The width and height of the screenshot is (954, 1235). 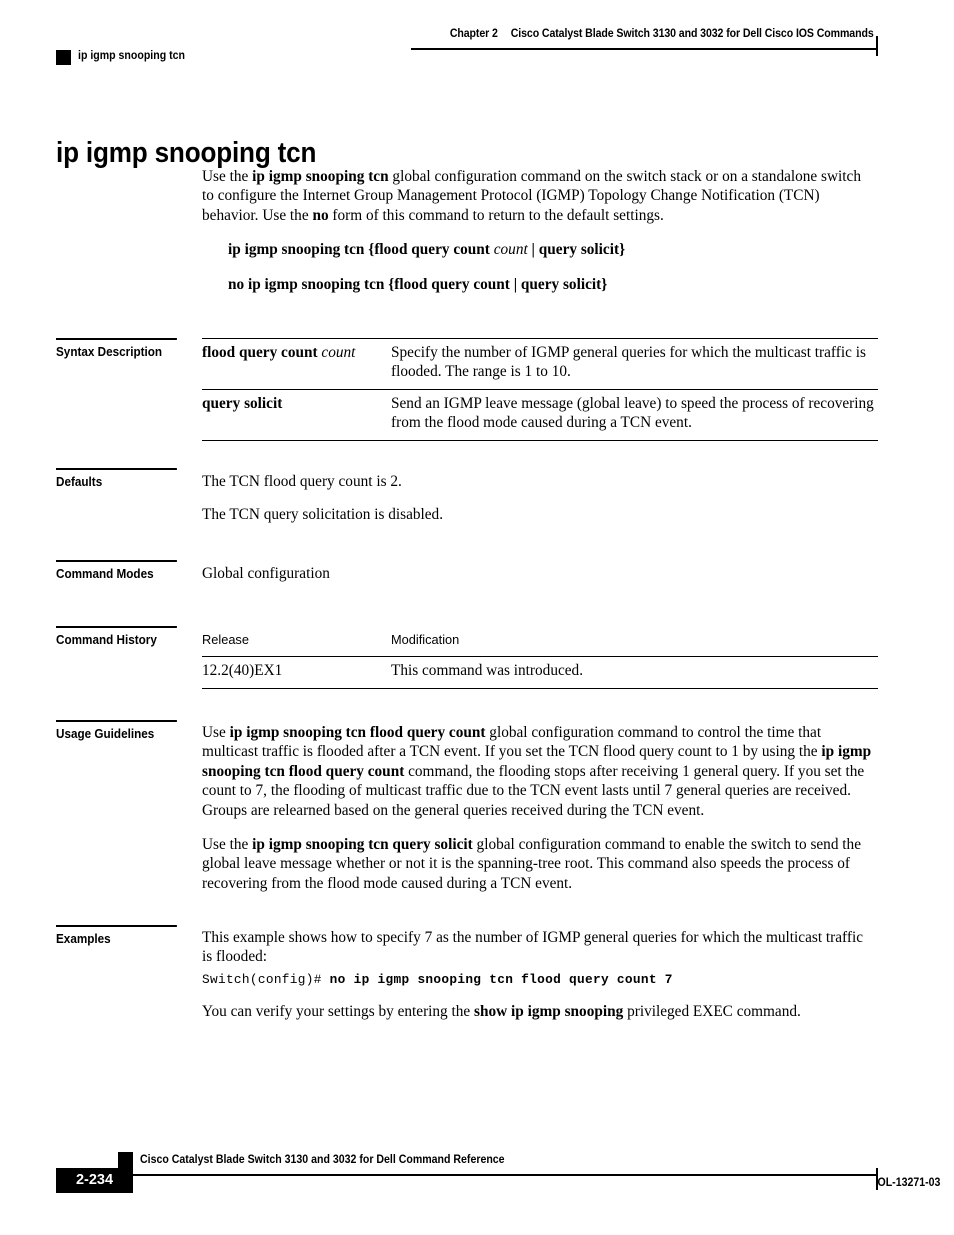 I want to click on syntax-no-close-brace: }, so click(x=604, y=284).